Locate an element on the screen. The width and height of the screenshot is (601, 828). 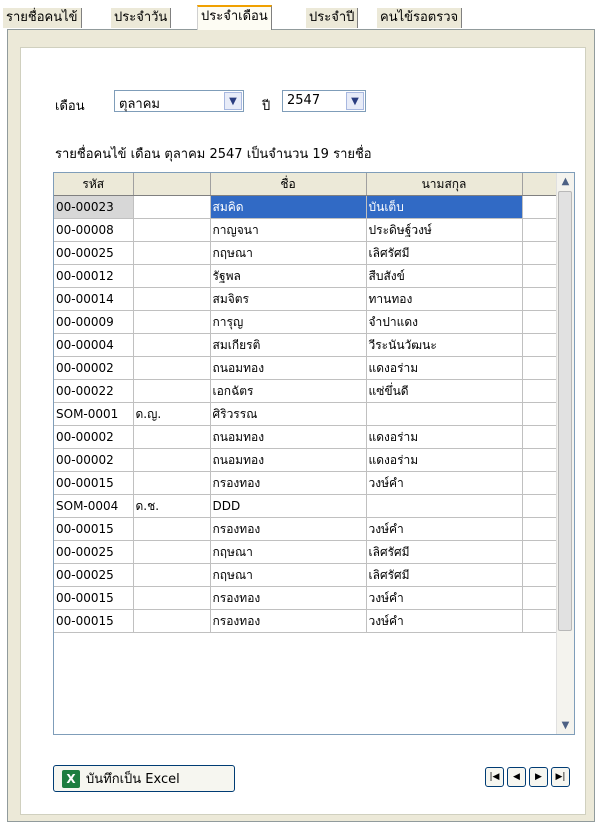
table-row: SOM-0004 ด.ช. DDD is located at coordinates (305, 506).